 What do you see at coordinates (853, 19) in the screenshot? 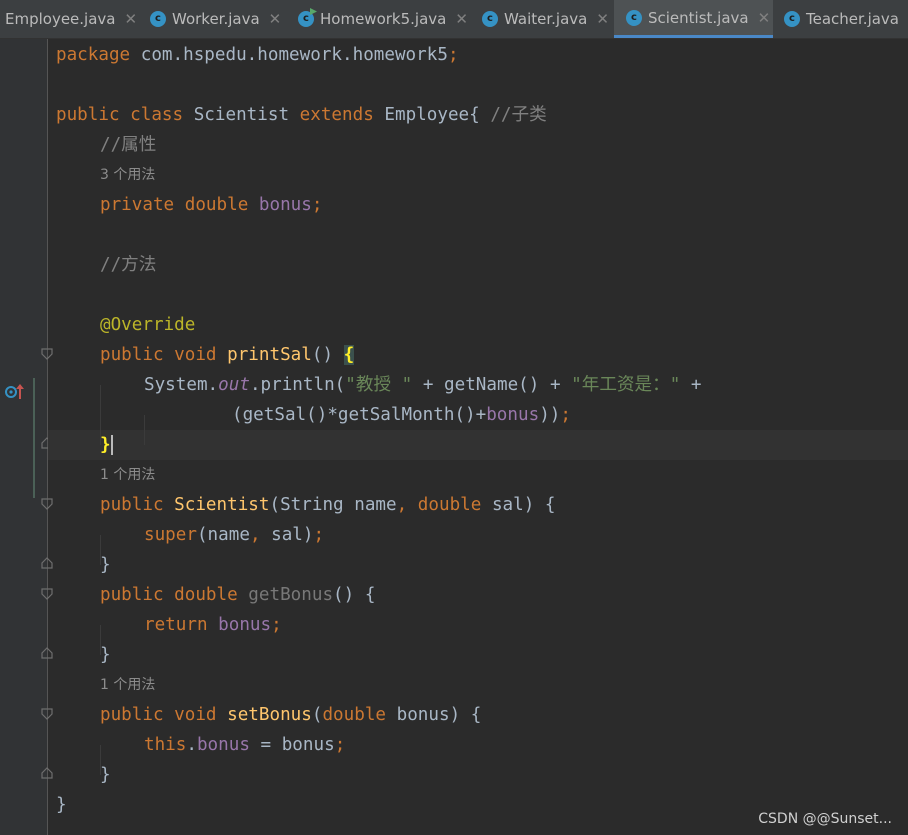
I see `tab-label: Teacher.java` at bounding box center [853, 19].